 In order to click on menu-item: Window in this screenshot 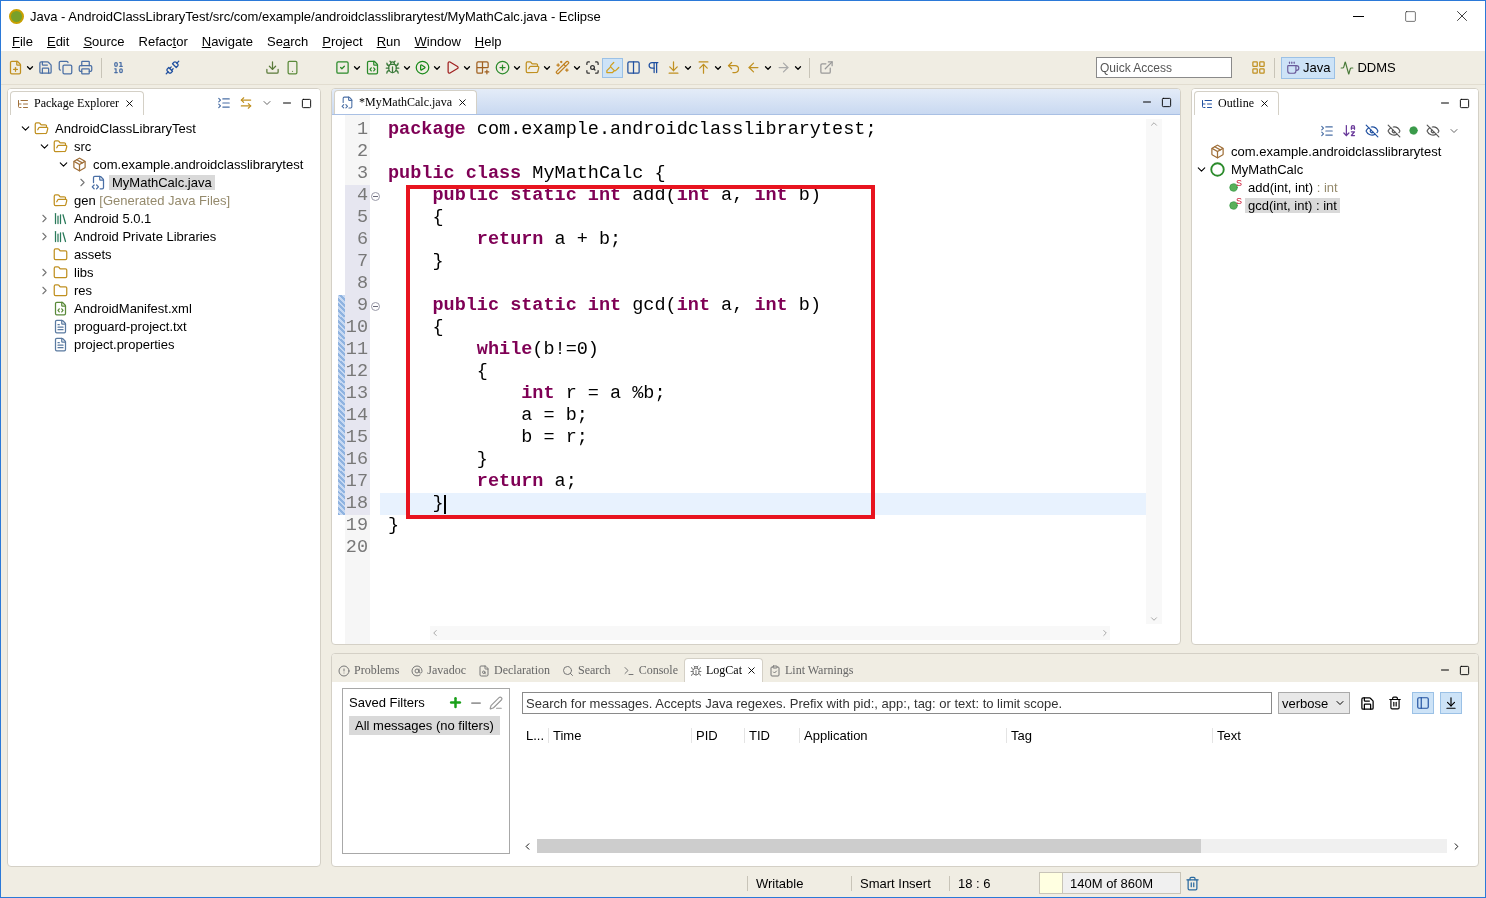, I will do `click(437, 41)`.